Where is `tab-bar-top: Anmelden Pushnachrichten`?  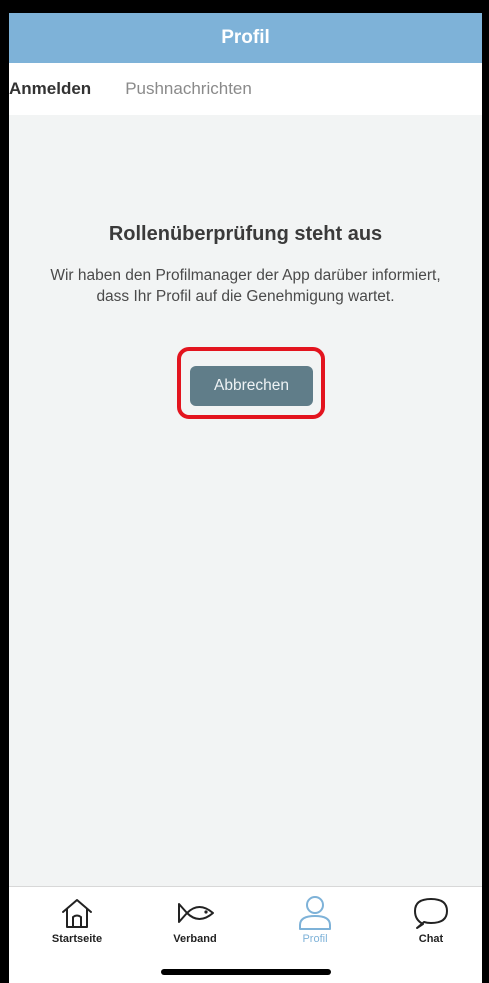 tab-bar-top: Anmelden Pushnachrichten is located at coordinates (245, 89).